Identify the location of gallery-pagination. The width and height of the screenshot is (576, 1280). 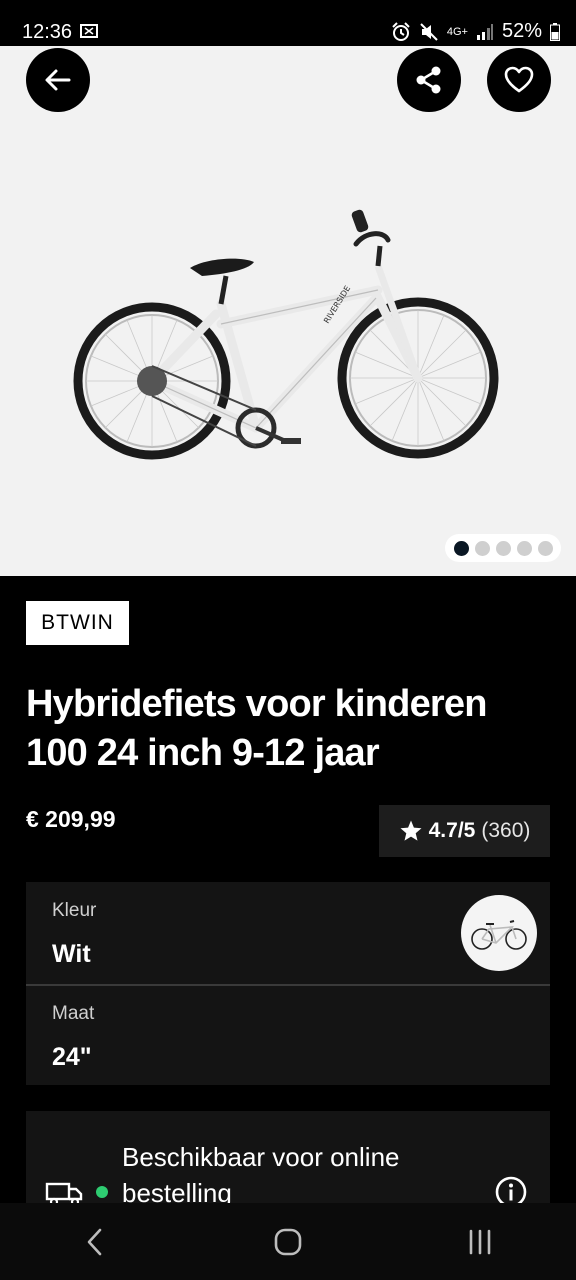
(503, 548).